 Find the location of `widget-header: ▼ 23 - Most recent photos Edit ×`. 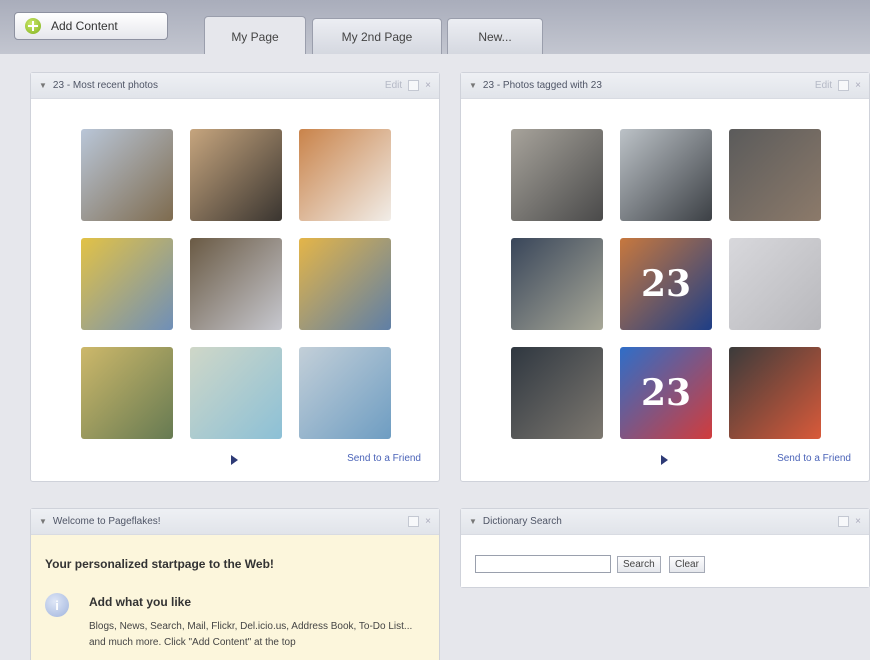

widget-header: ▼ 23 - Most recent photos Edit × is located at coordinates (235, 86).